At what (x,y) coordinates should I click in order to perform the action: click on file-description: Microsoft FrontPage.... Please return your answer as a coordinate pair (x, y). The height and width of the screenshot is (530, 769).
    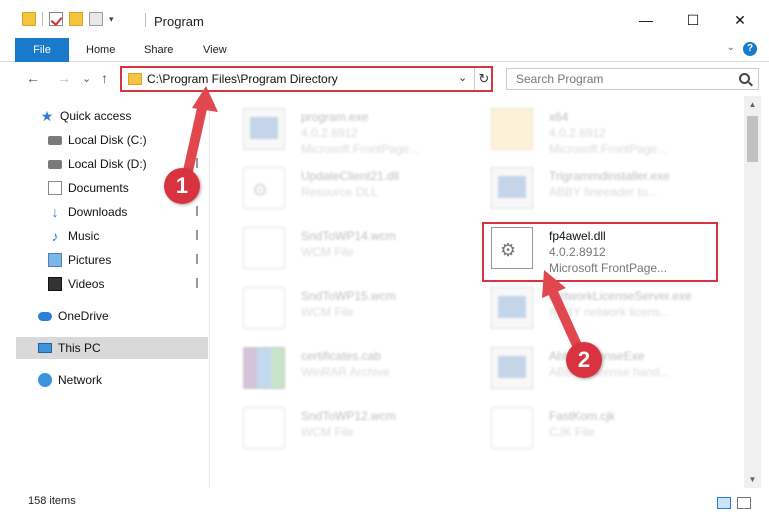
    Looking at the image, I should click on (608, 149).